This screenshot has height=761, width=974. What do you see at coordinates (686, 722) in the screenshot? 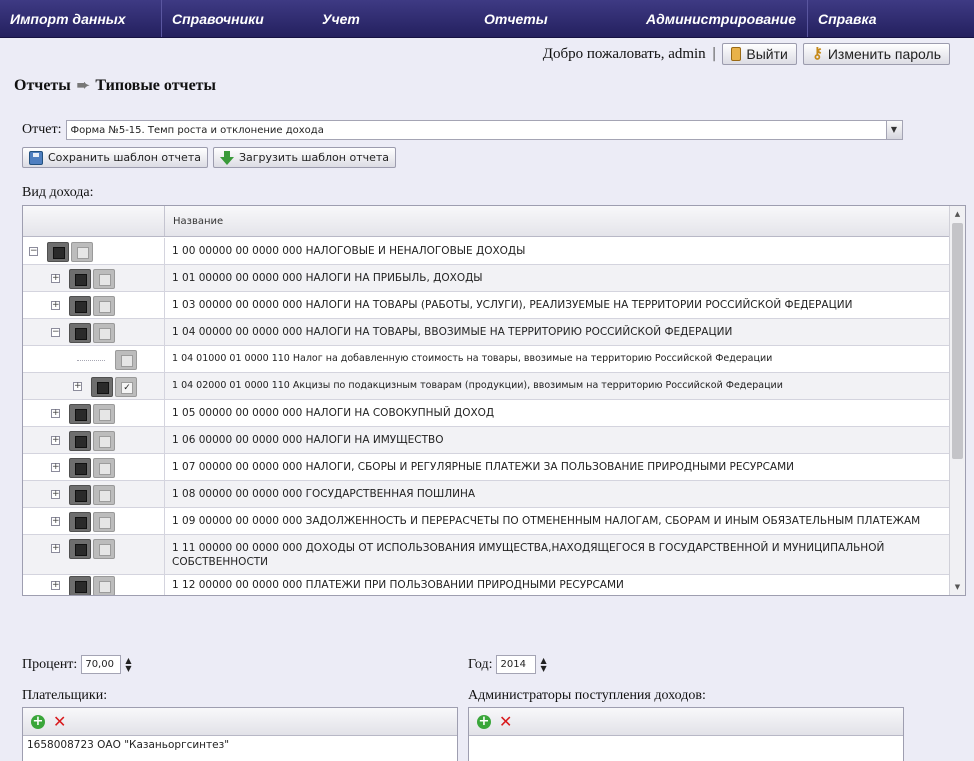
I see `admins-toolbar: + ✕` at bounding box center [686, 722].